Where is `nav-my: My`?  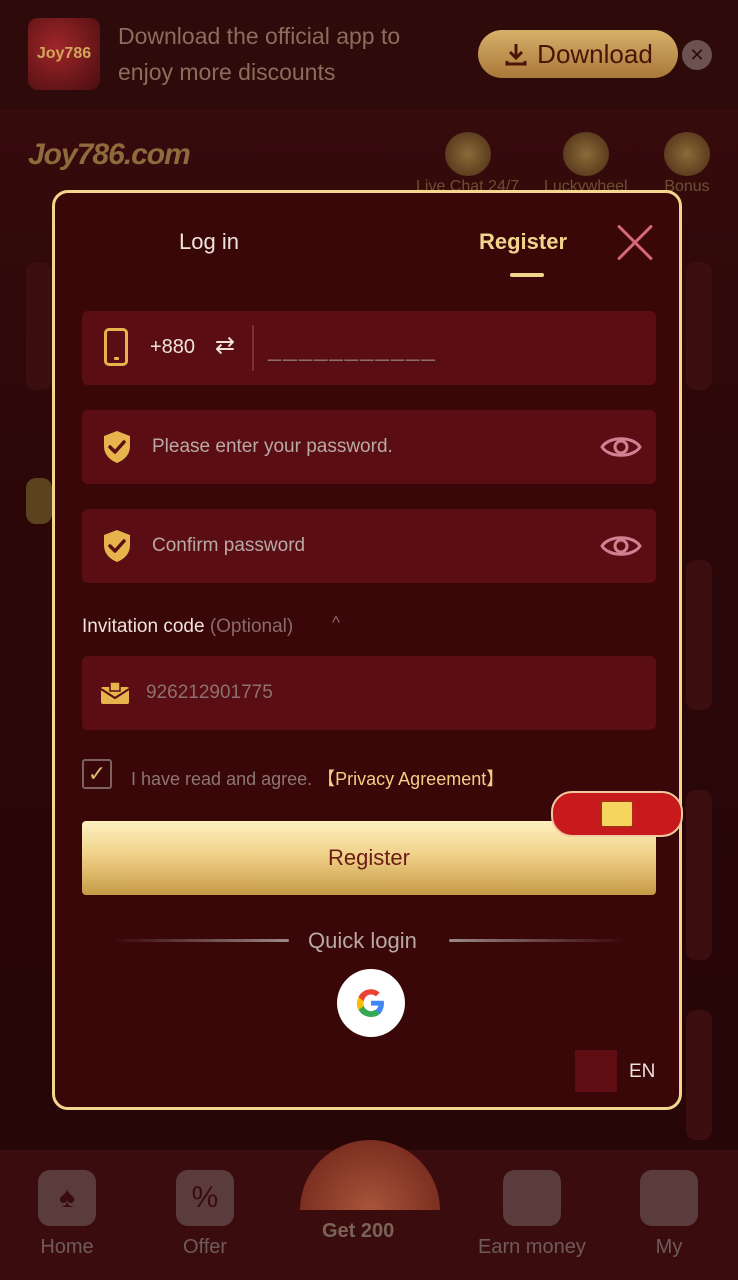 nav-my: My is located at coordinates (669, 1214).